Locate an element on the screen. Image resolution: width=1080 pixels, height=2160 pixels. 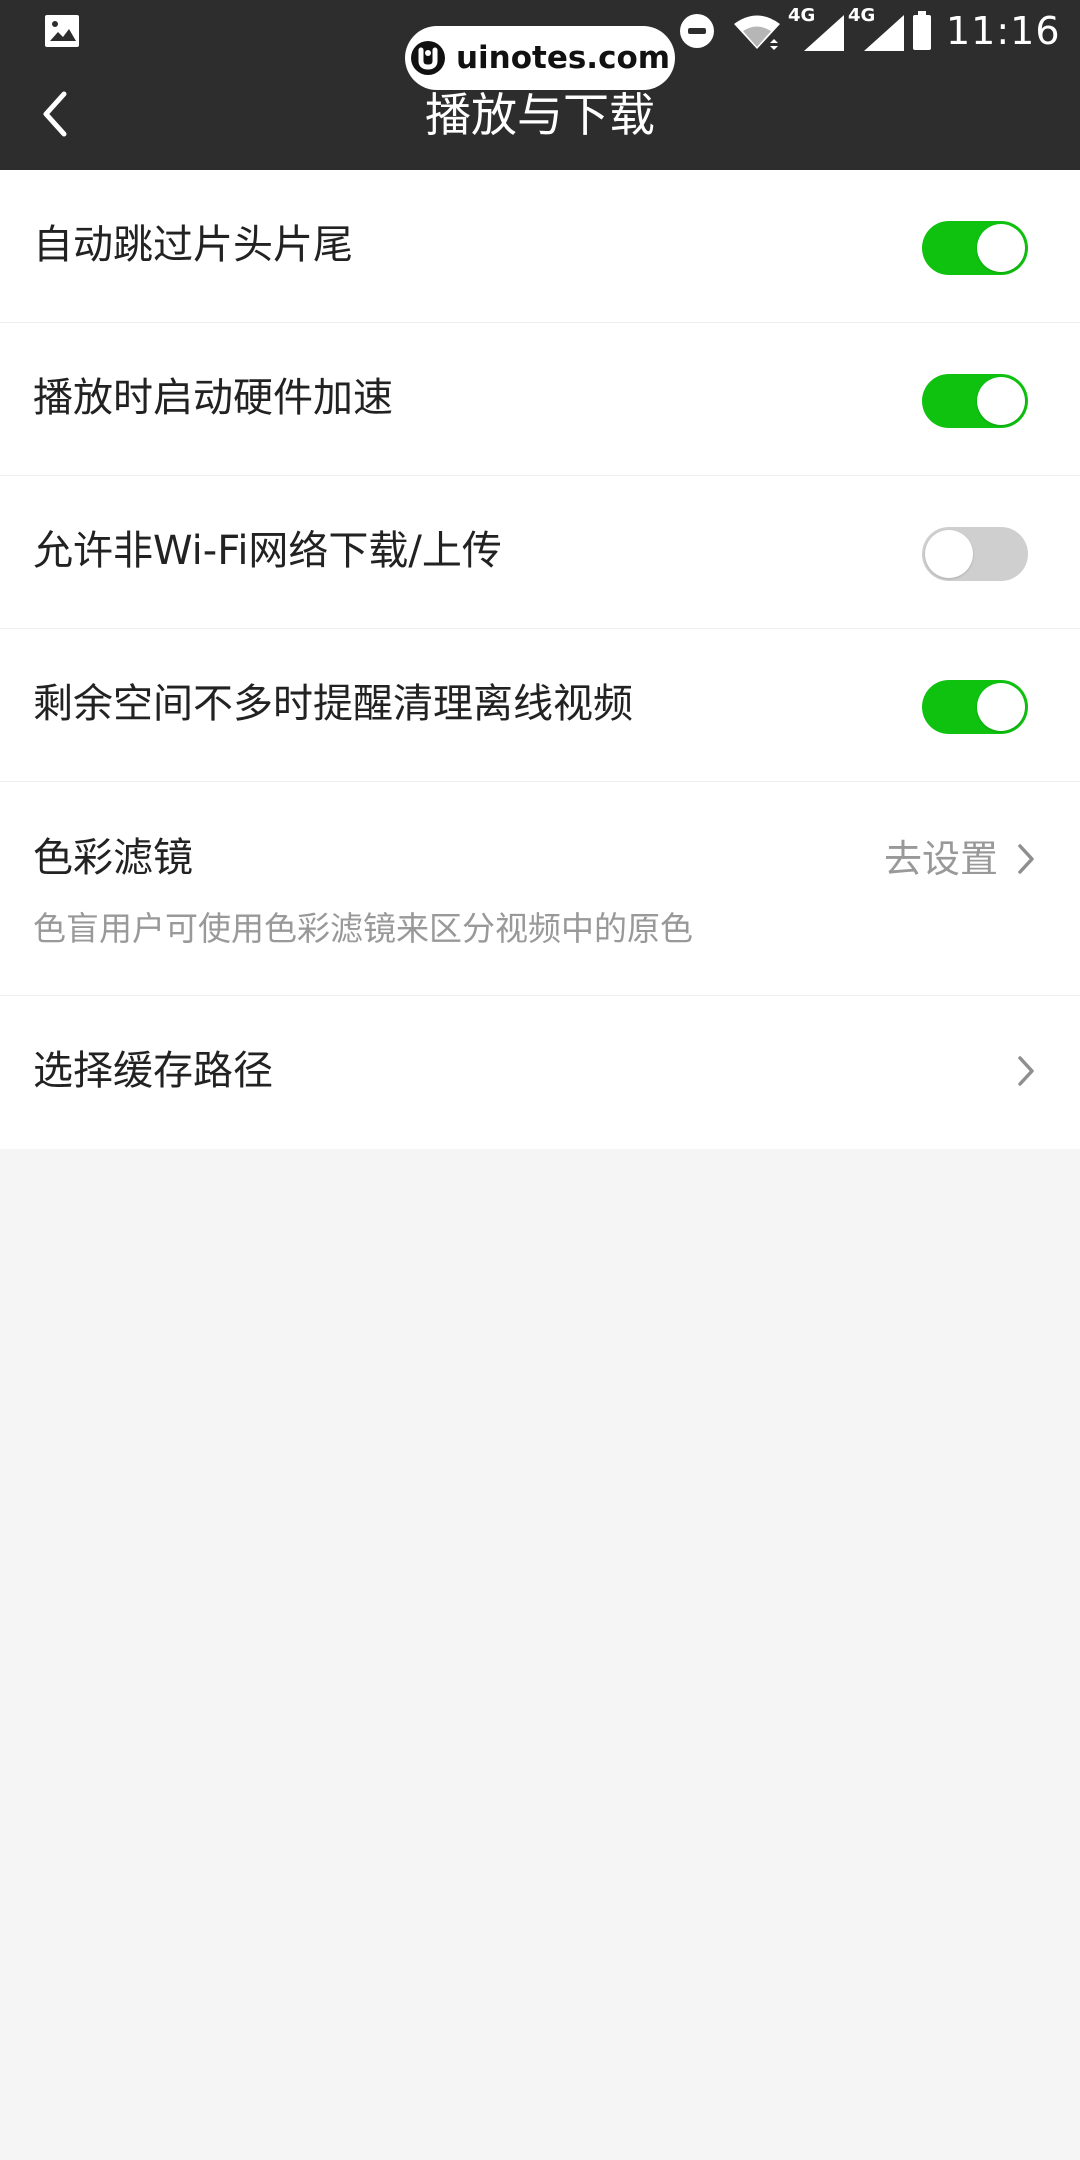
setting-label: 剩余空间不多时提醒清理离线视频 is located at coordinates (333, 704).